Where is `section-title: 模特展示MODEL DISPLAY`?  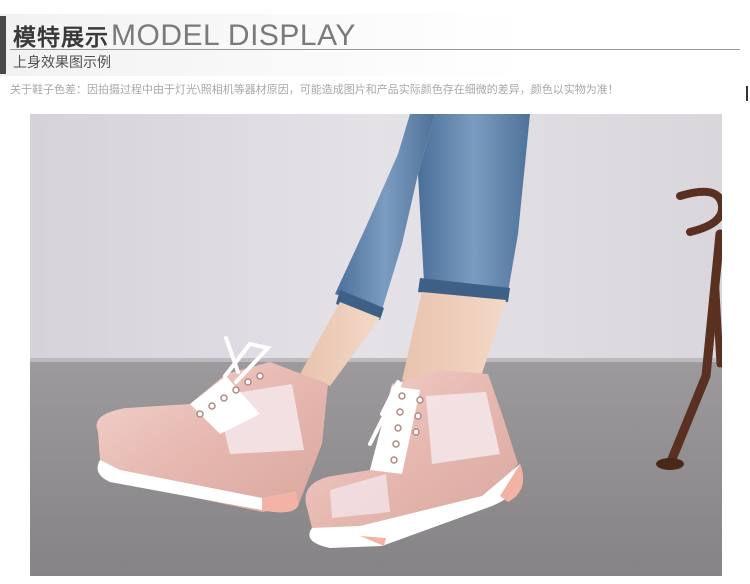
section-title: 模特展示MODEL DISPLAY is located at coordinates (184, 35).